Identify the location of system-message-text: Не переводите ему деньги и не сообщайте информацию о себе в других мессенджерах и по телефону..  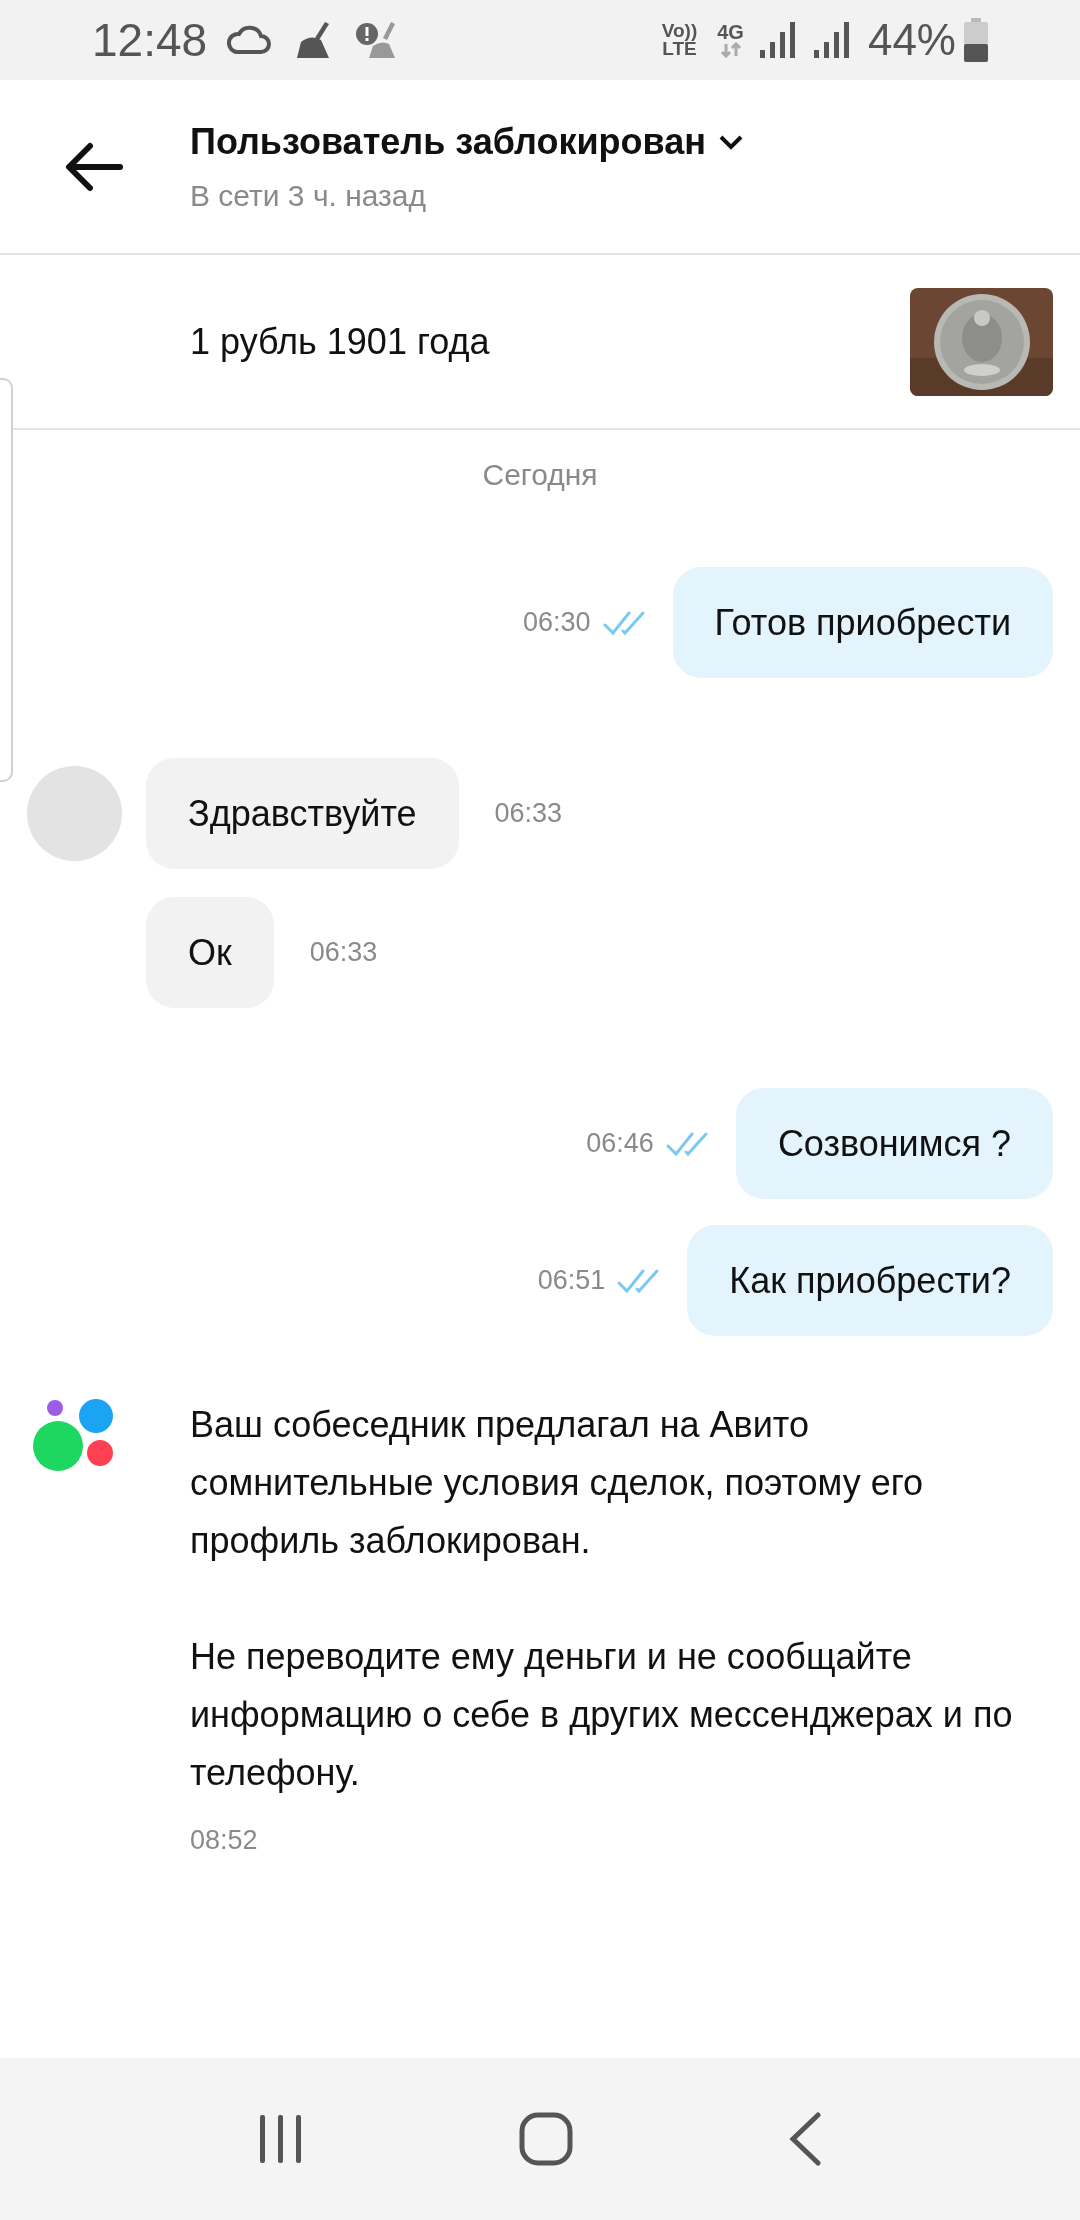
(602, 1715).